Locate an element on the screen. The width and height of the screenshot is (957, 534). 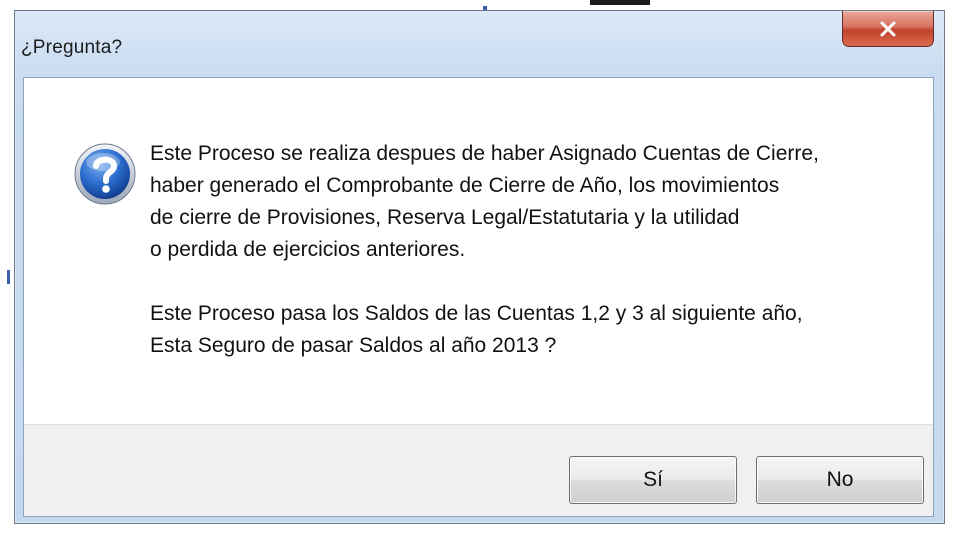
question-icon is located at coordinates (105, 174).